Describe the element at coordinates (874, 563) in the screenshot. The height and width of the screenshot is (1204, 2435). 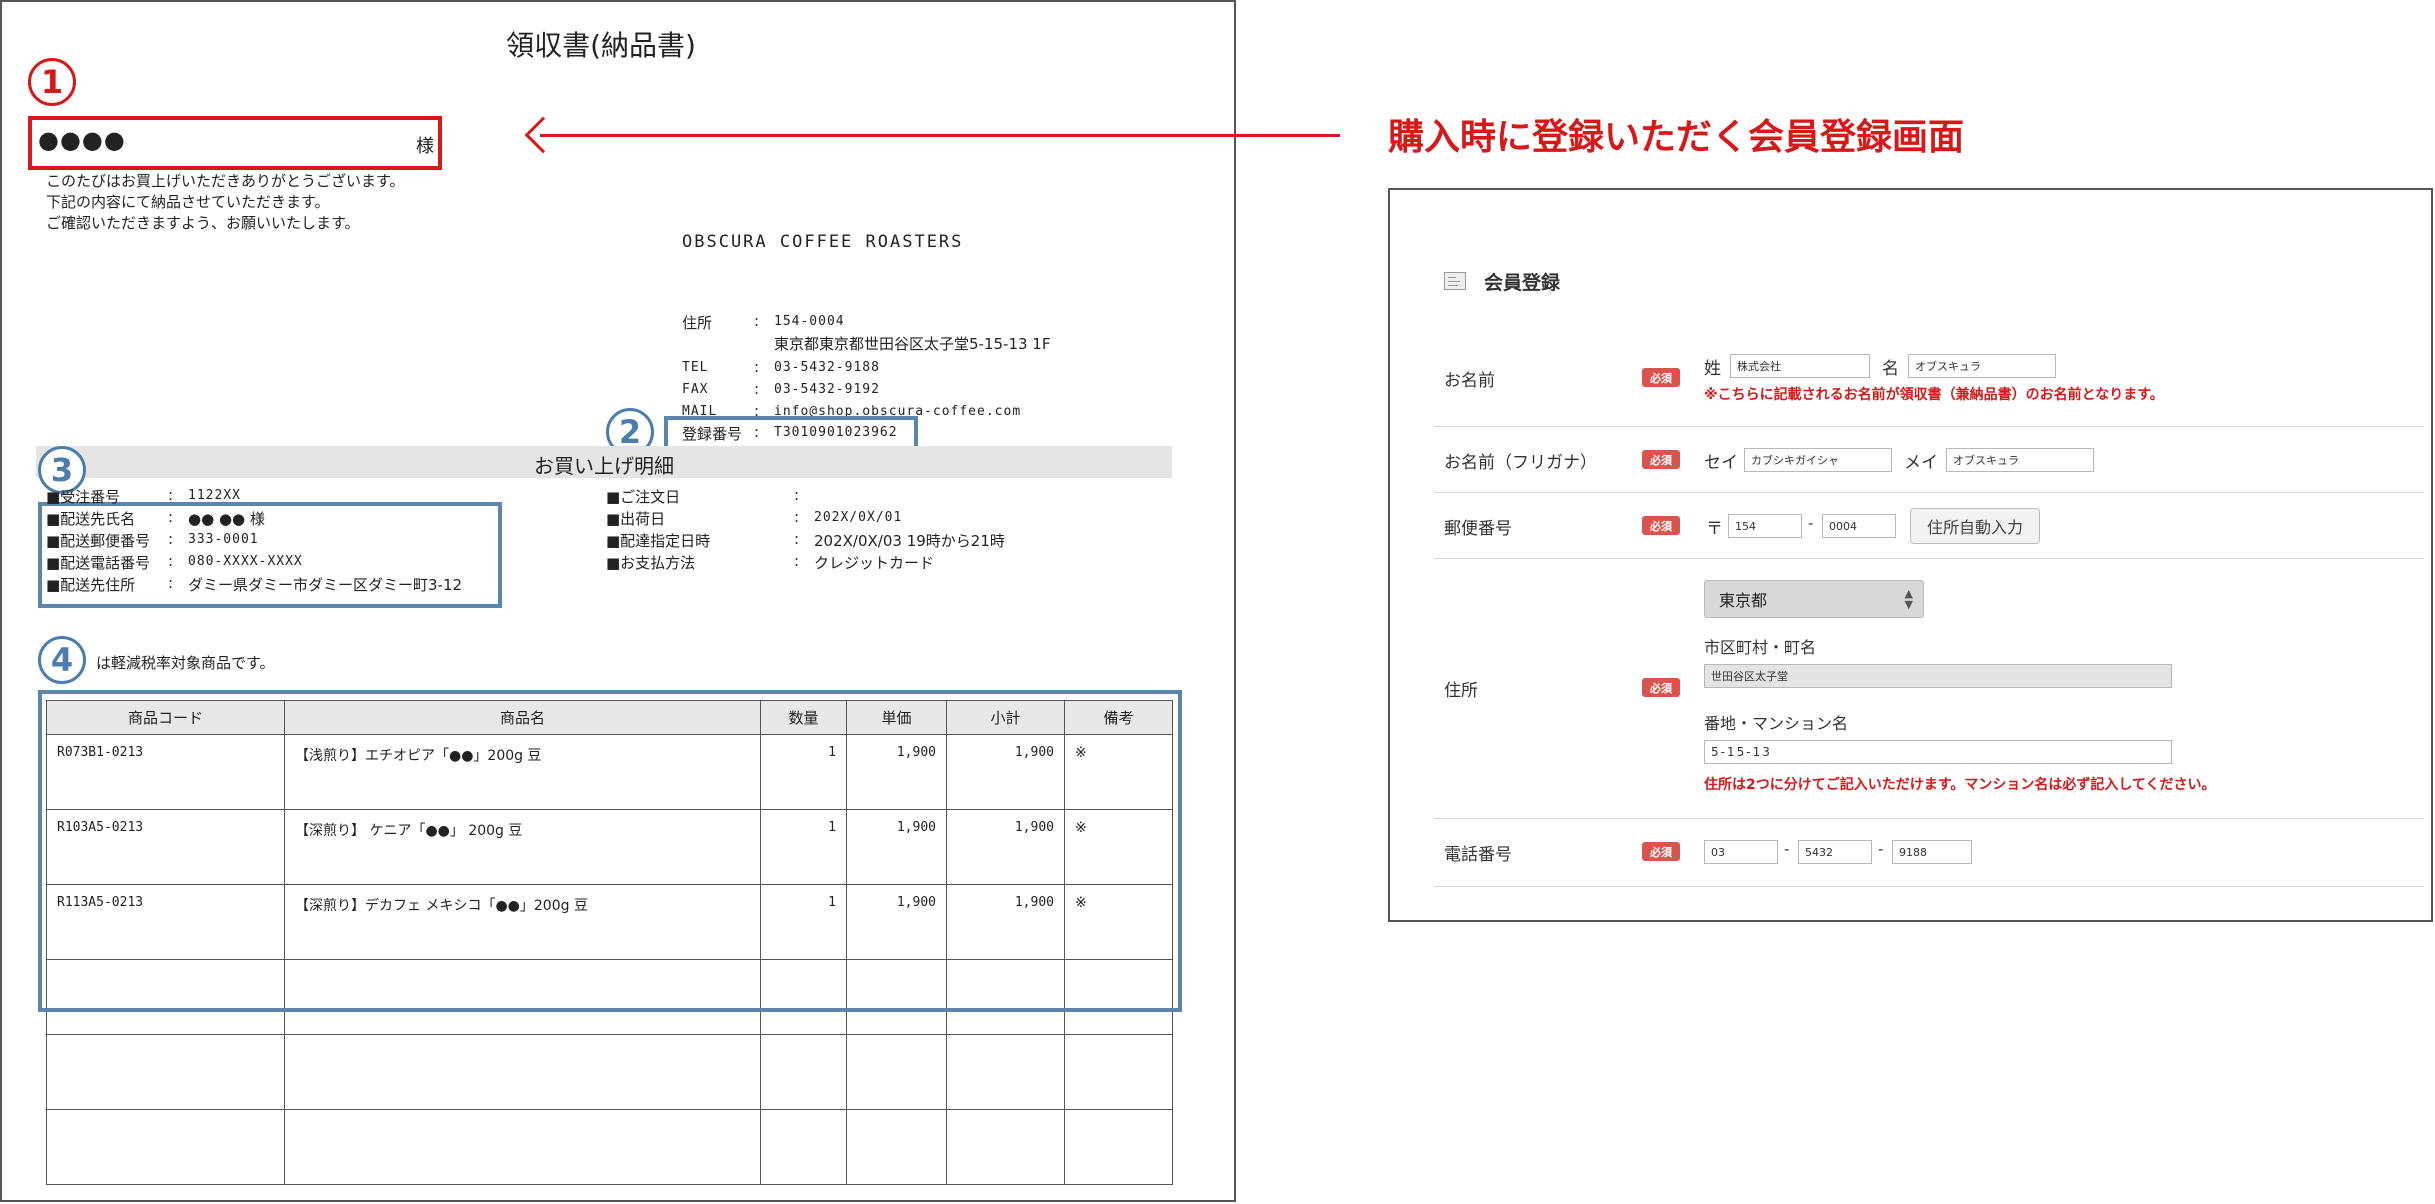
I see `payment-method: クレジットカード` at that location.